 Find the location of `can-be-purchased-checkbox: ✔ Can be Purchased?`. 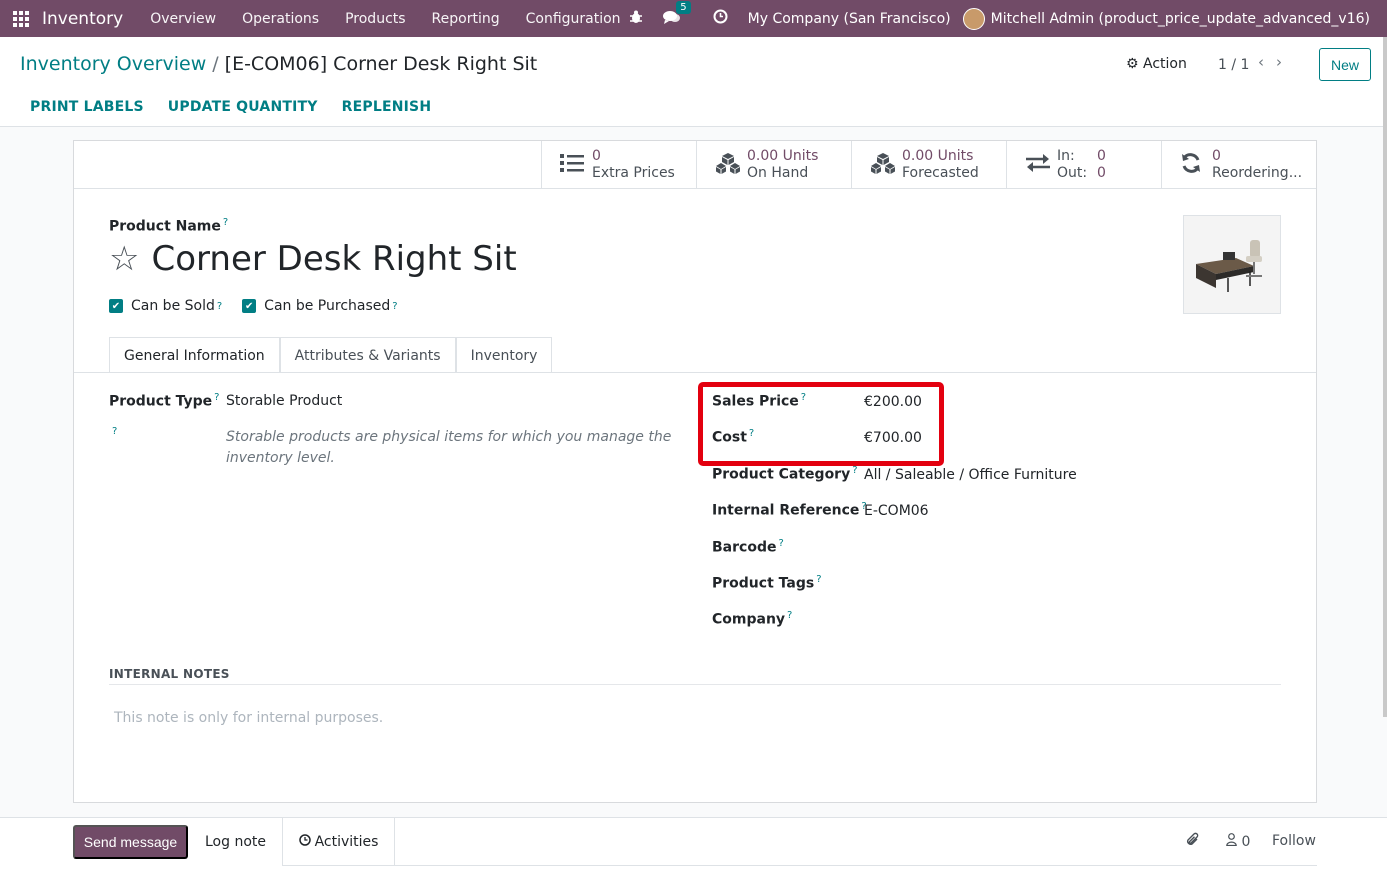

can-be-purchased-checkbox: ✔ Can be Purchased? is located at coordinates (320, 306).